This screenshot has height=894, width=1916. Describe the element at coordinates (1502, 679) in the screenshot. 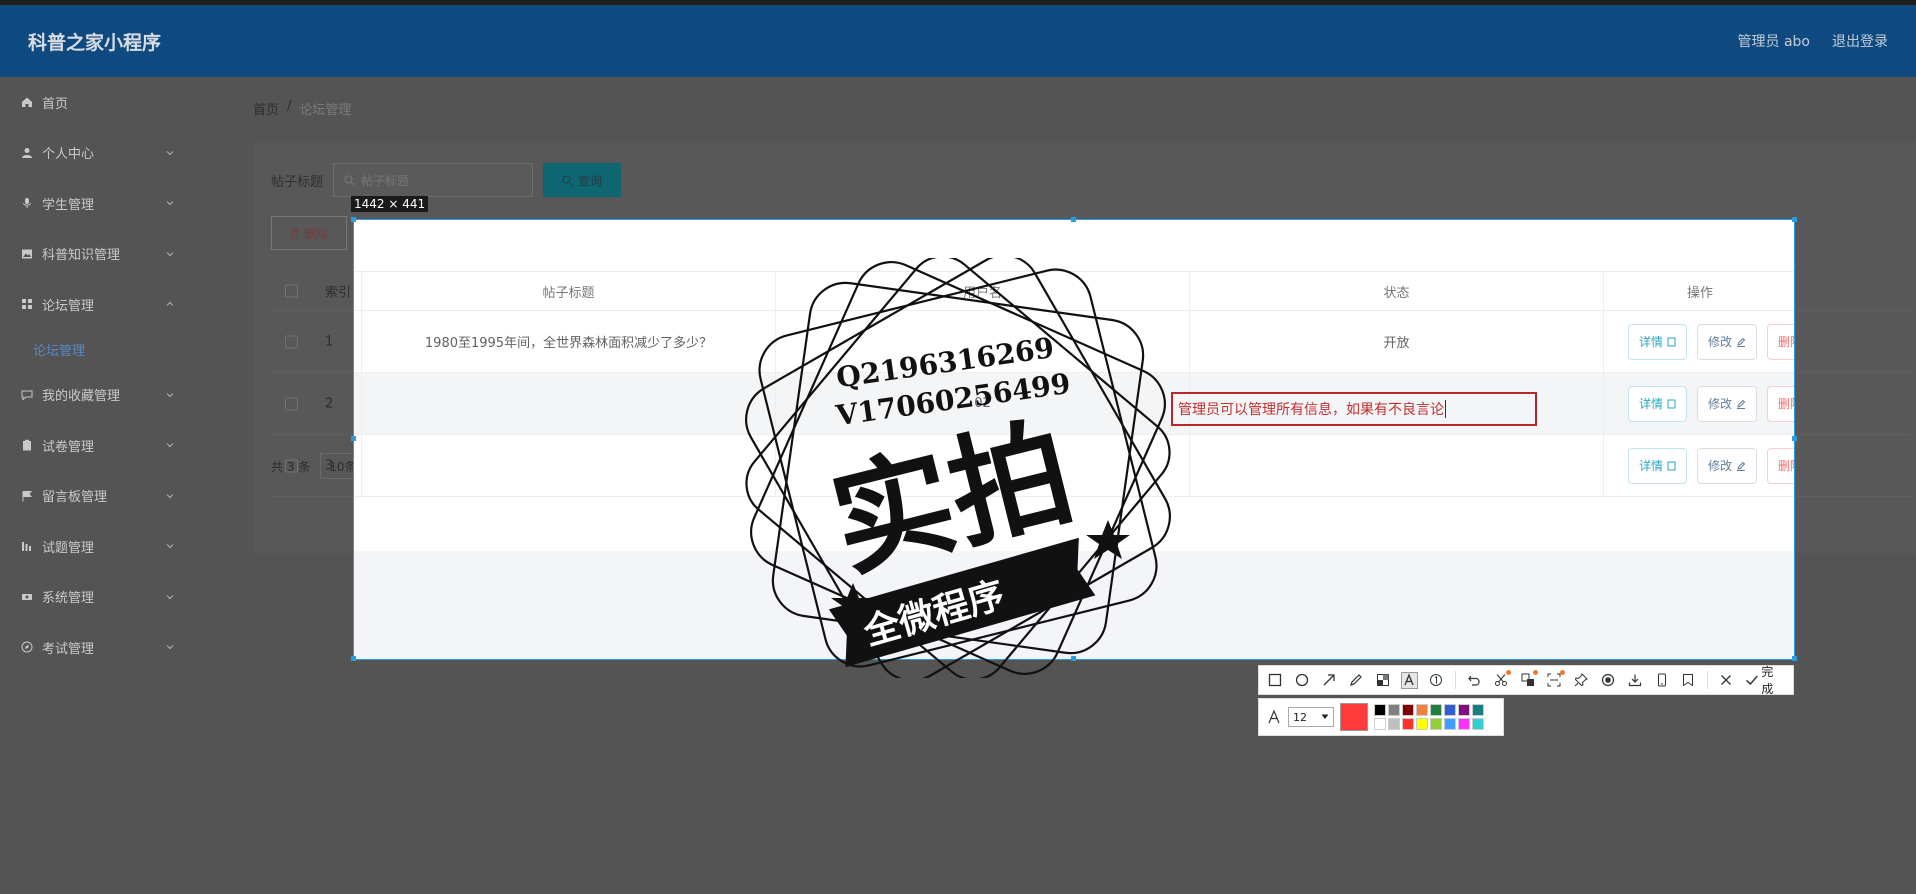

I see `scissors-icon` at that location.